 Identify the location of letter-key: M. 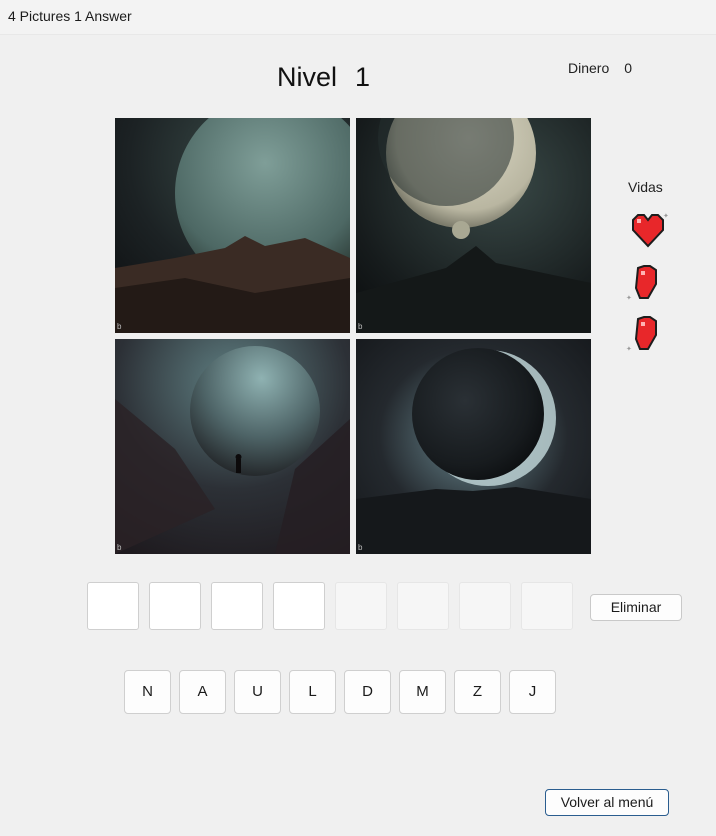
(422, 692).